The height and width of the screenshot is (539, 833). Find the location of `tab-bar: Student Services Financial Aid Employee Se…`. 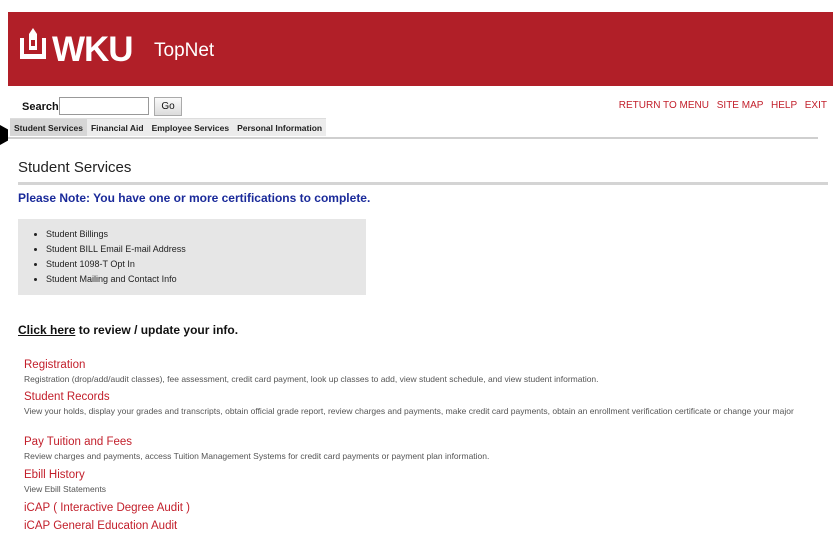

tab-bar: Student Services Financial Aid Employee Se… is located at coordinates (168, 127).